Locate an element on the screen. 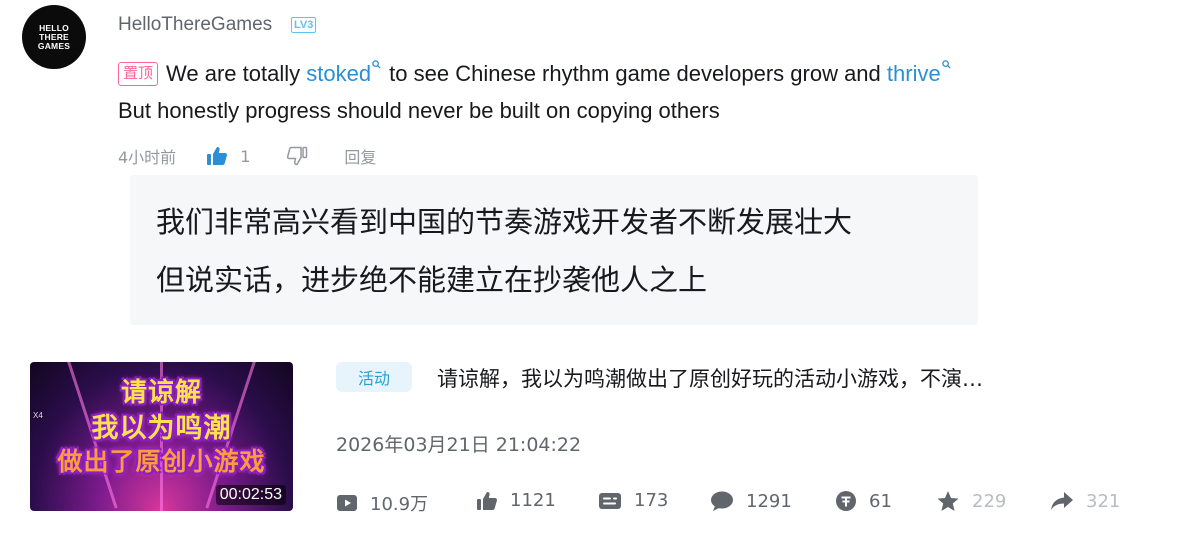 Image resolution: width=1181 pixels, height=540 pixels. level-badge: LV3 is located at coordinates (304, 25).